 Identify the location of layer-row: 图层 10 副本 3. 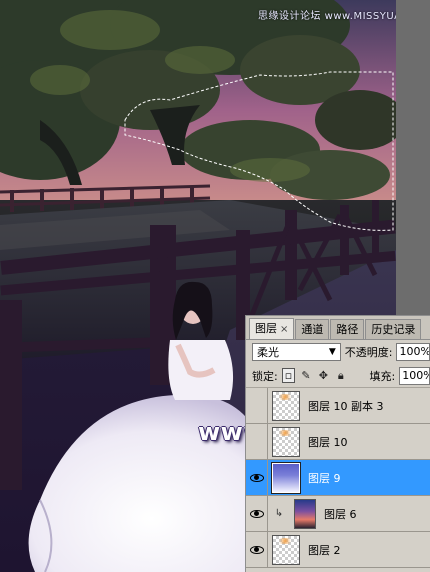
(338, 406).